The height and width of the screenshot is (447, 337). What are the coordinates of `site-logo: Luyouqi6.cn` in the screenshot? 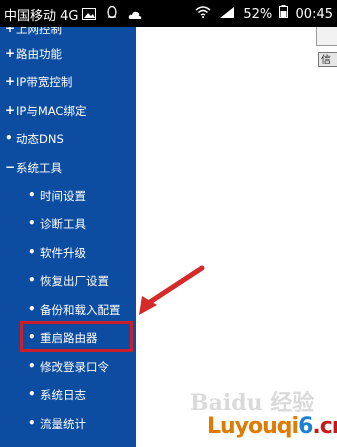 It's located at (272, 426).